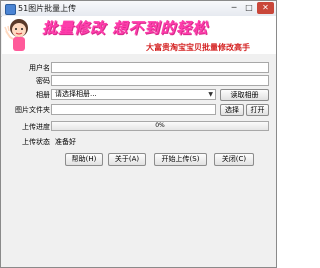 This screenshot has height=268, width=320. What do you see at coordinates (133, 109) in the screenshot?
I see `folder-field` at bounding box center [133, 109].